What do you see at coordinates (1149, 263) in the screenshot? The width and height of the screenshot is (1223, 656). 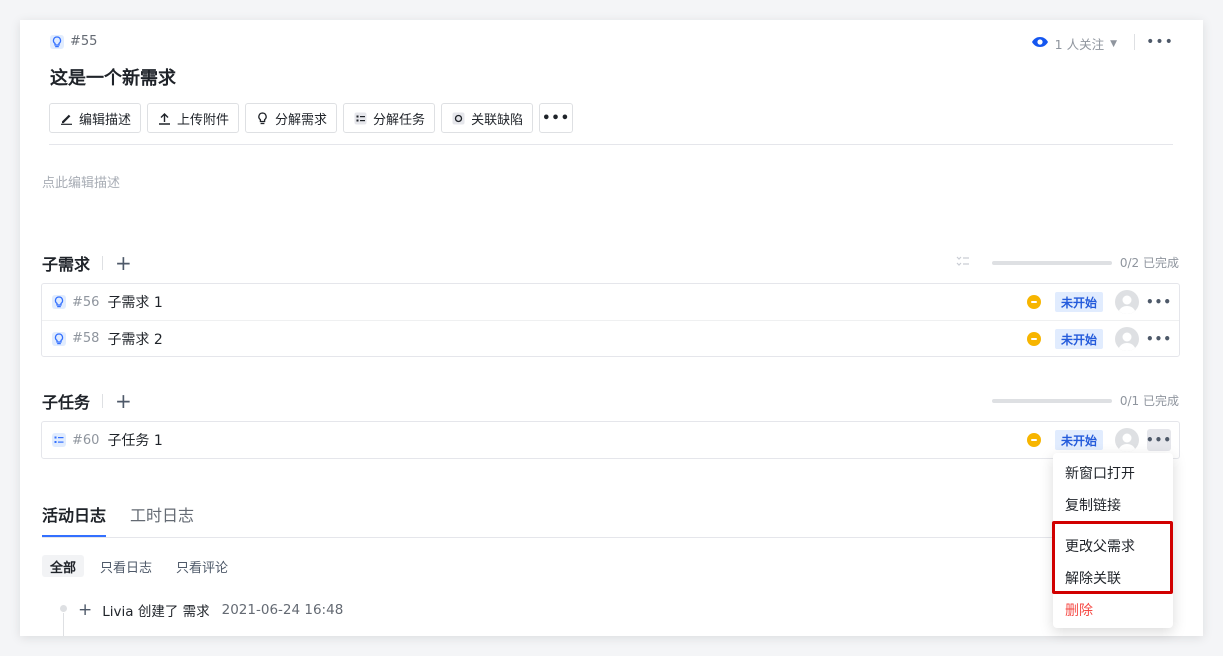 I see `sub-requirements-progress-text: 0/2 已完成` at bounding box center [1149, 263].